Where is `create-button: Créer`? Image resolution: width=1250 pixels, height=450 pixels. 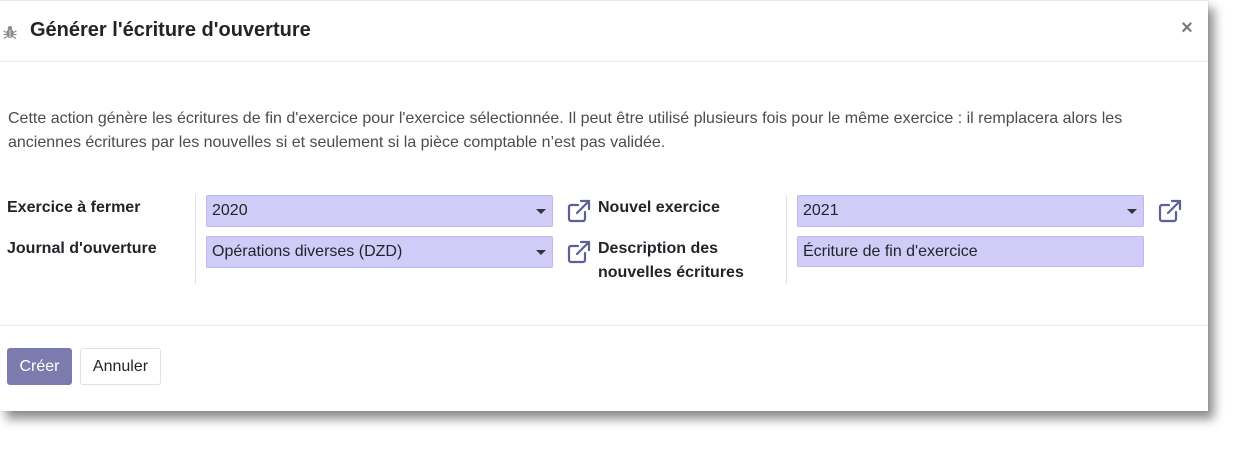 create-button: Créer is located at coordinates (39, 366).